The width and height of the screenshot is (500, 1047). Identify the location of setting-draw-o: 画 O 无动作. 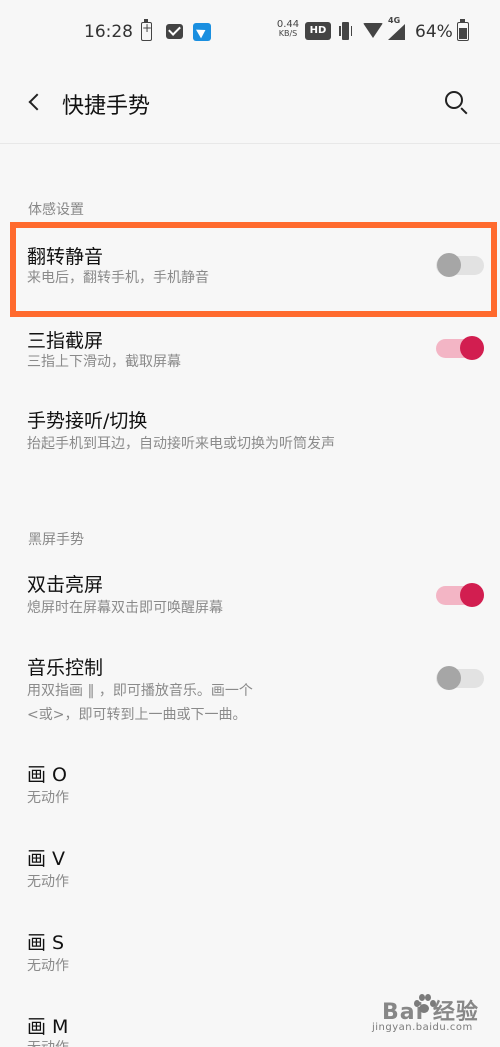
(250, 783).